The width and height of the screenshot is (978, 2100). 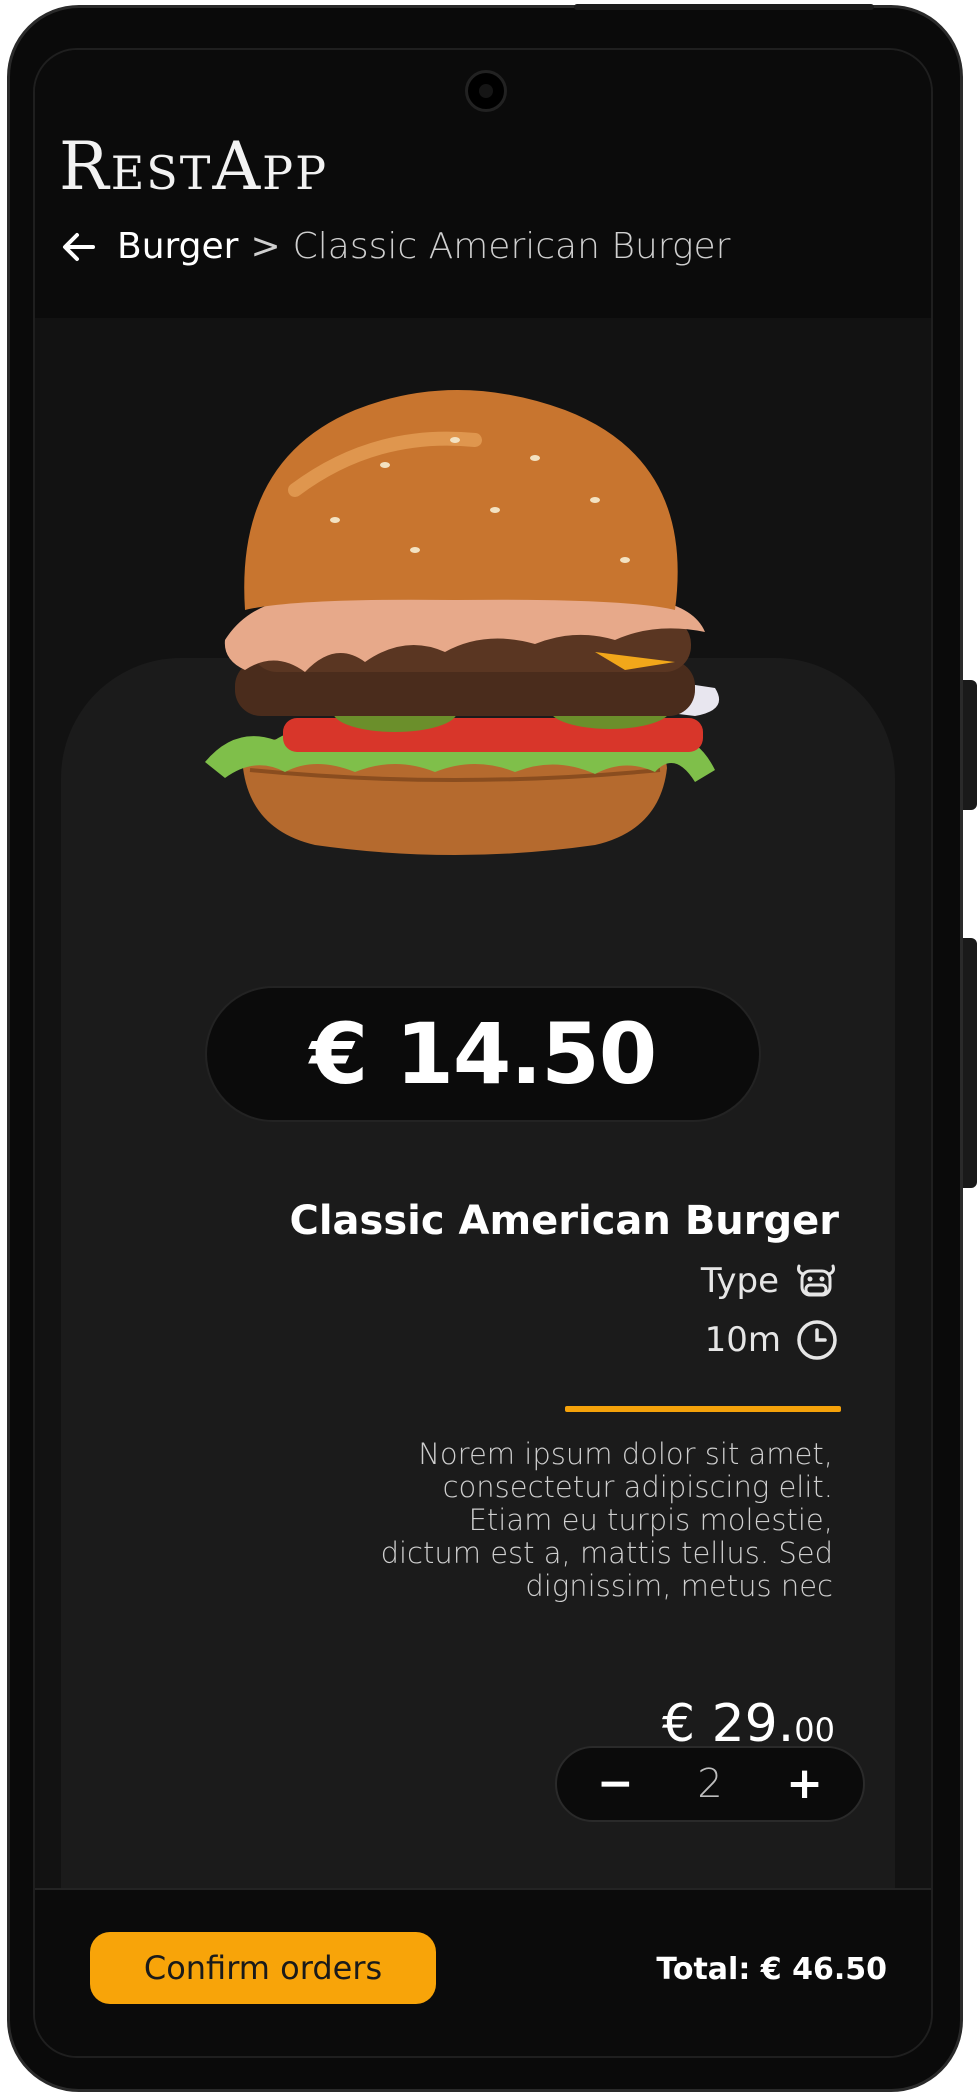 What do you see at coordinates (817, 1340) in the screenshot?
I see `clock-icon` at bounding box center [817, 1340].